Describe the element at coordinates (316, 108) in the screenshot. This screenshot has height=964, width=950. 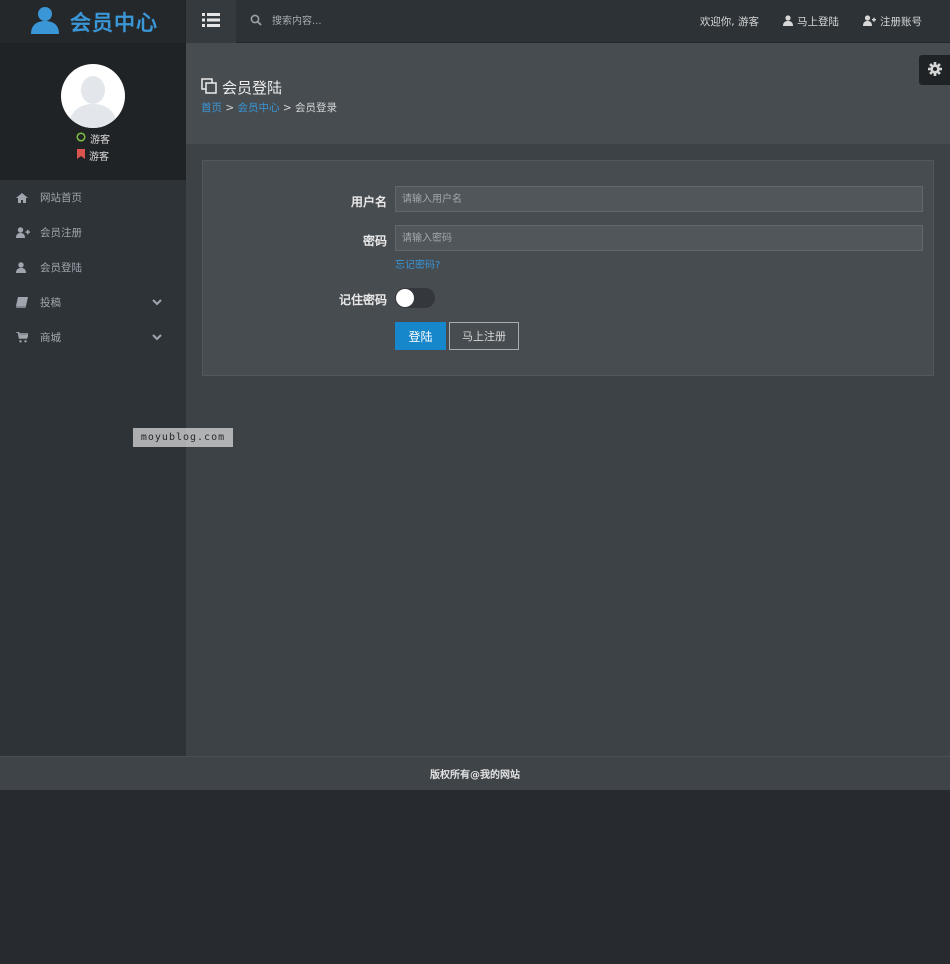
I see `breadcrumb-current: 会员登录` at that location.